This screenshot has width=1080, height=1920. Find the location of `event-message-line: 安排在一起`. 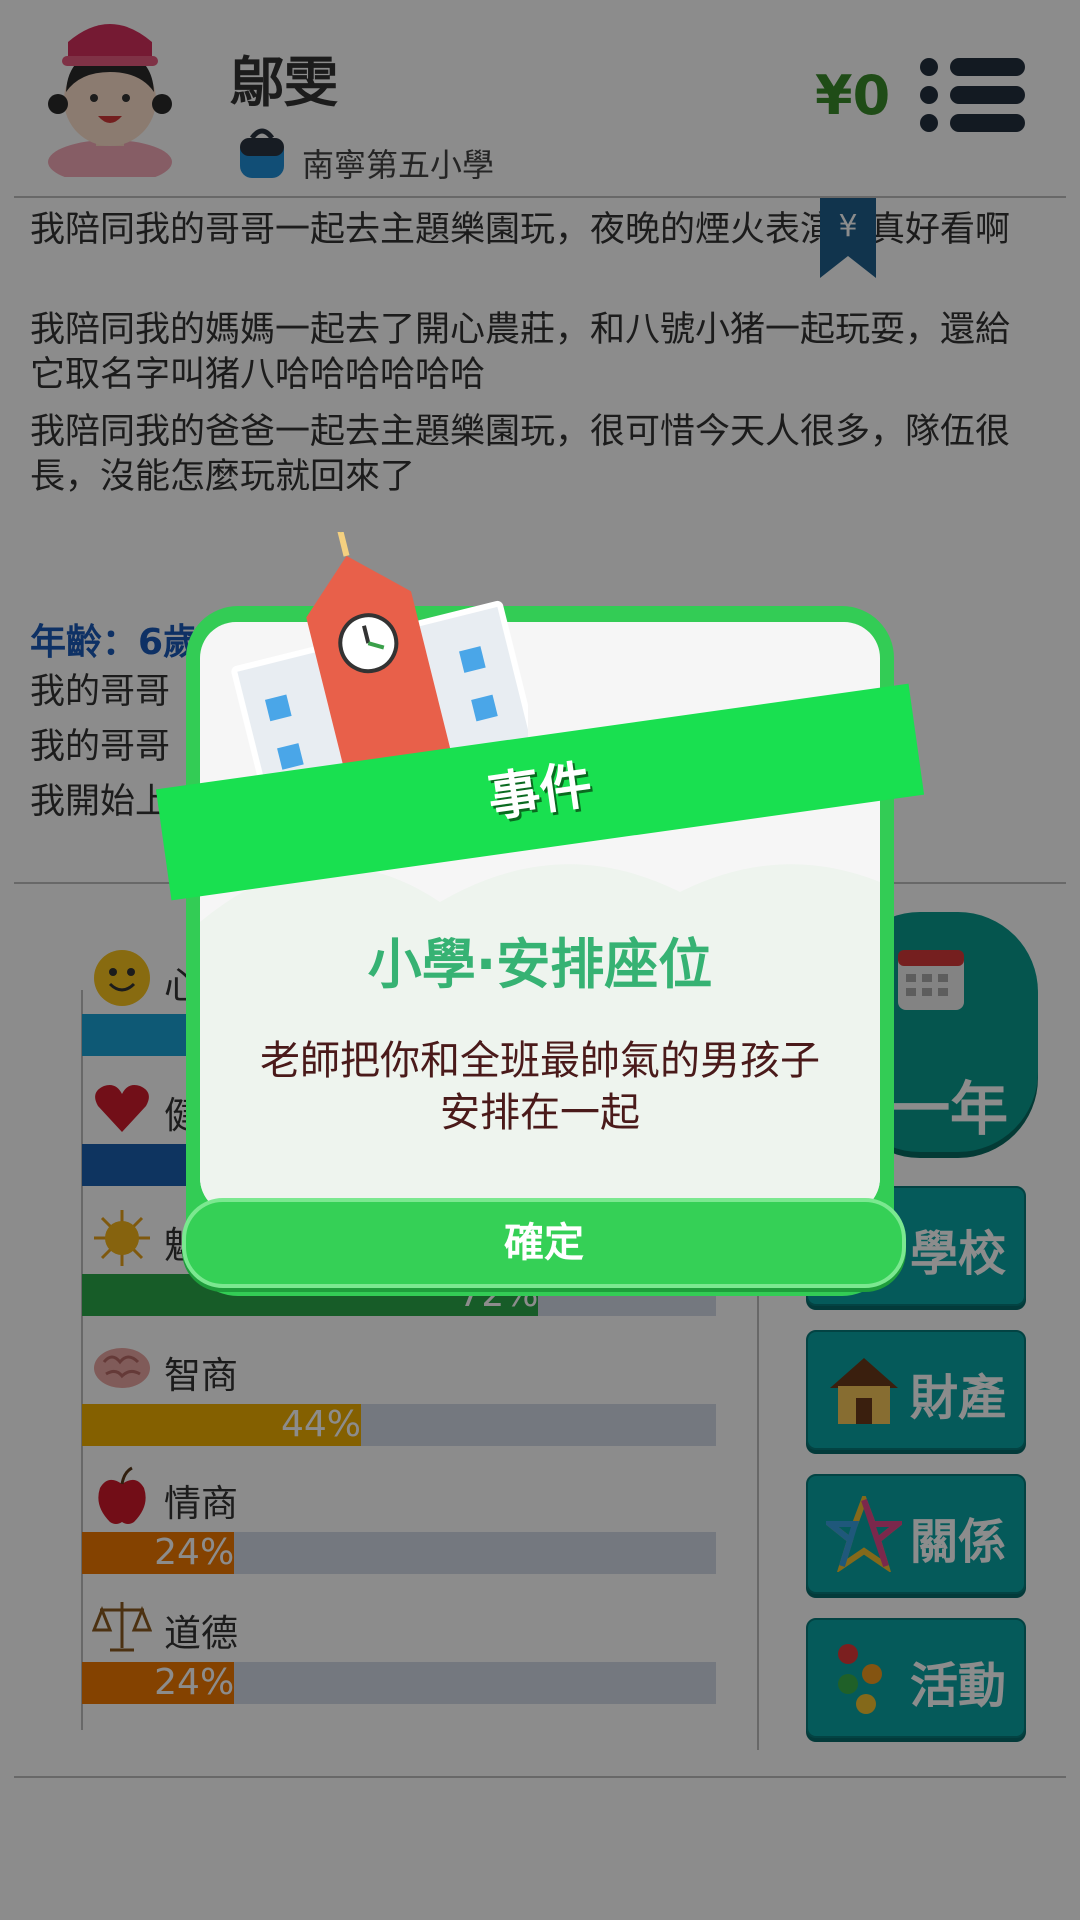

event-message-line: 安排在一起 is located at coordinates (540, 1113).